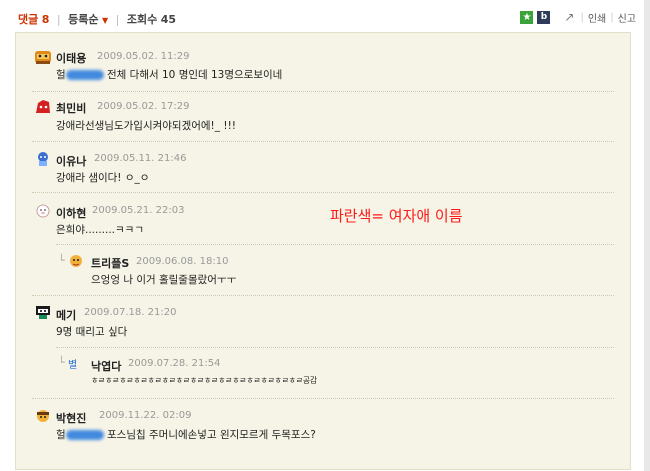 This screenshot has height=471, width=650. What do you see at coordinates (138, 210) in the screenshot?
I see `comment-date: 2009.05.21. 22:03` at bounding box center [138, 210].